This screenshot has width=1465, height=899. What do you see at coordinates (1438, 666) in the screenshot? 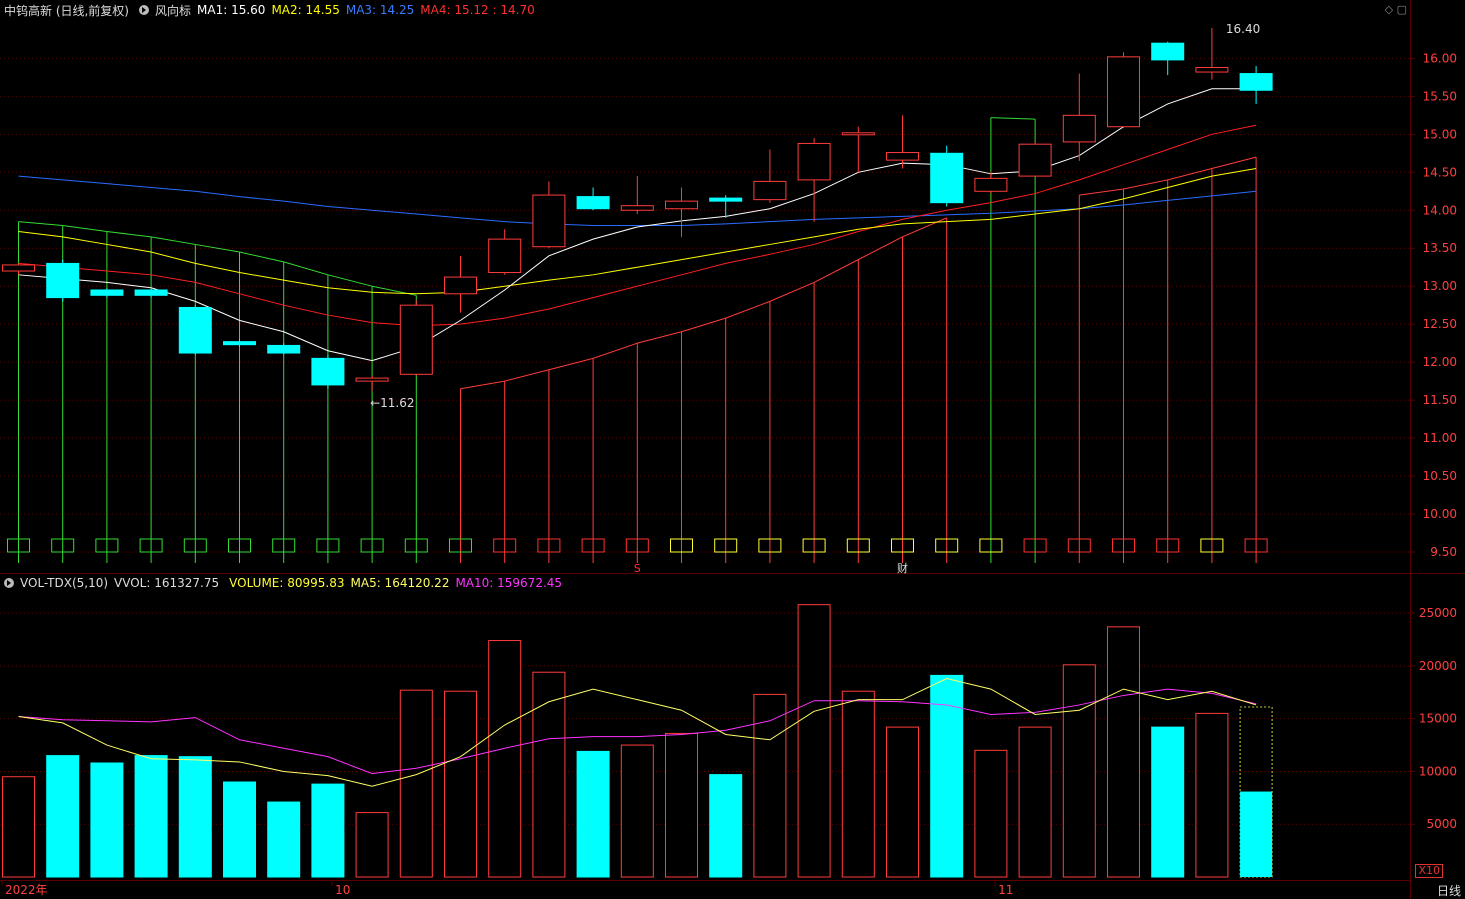
I see `volume-tick-label: 20000` at bounding box center [1438, 666].